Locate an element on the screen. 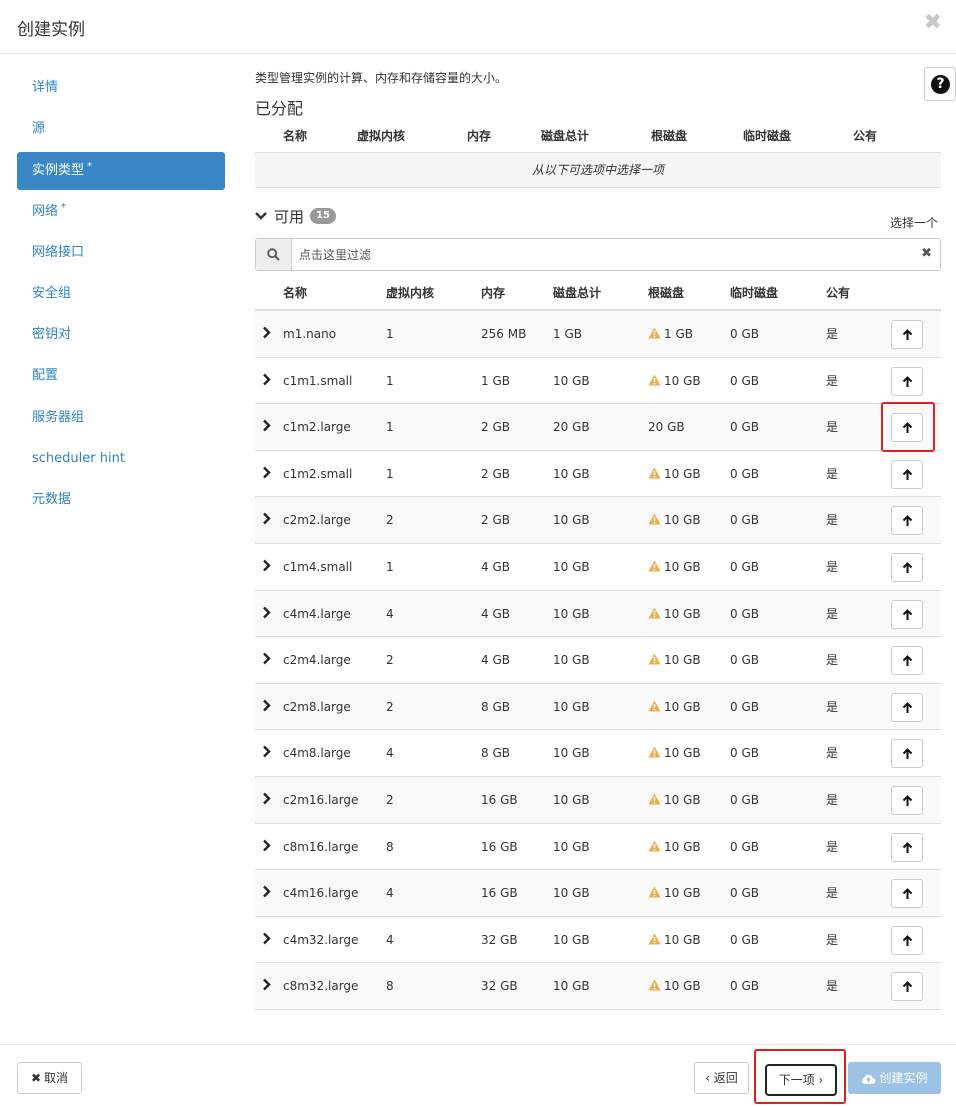 This screenshot has width=956, height=1107. arrow-up-icon is located at coordinates (907, 754).